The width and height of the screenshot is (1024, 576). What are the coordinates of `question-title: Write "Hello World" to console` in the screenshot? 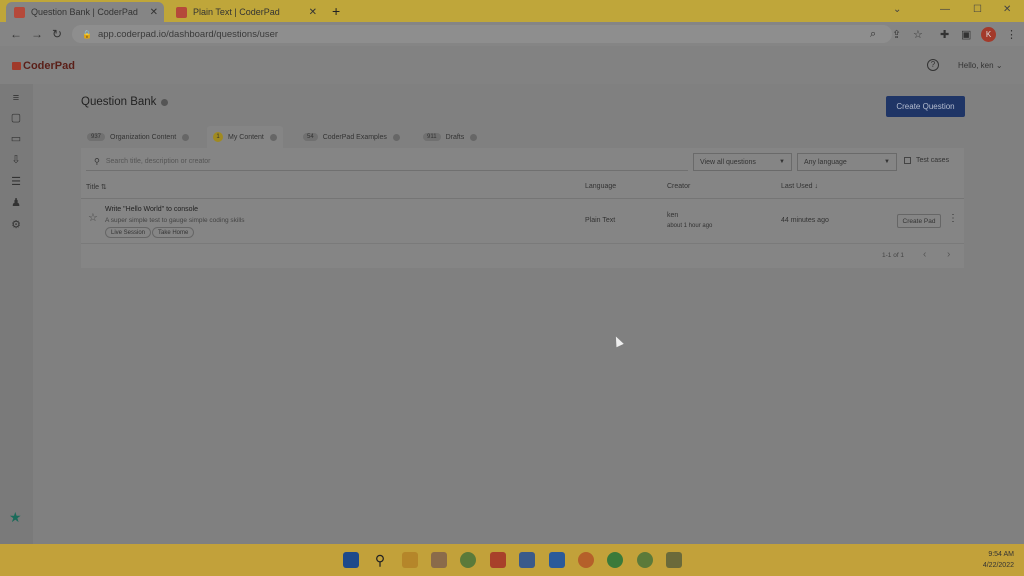 It's located at (151, 209).